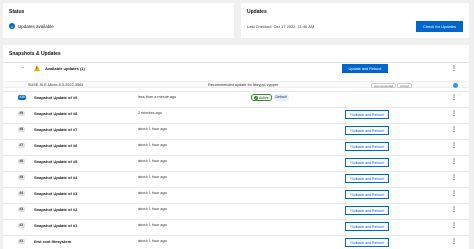 The image size is (474, 249). What do you see at coordinates (21, 225) in the screenshot?
I see `snapshot-number-badge: #2` at bounding box center [21, 225].